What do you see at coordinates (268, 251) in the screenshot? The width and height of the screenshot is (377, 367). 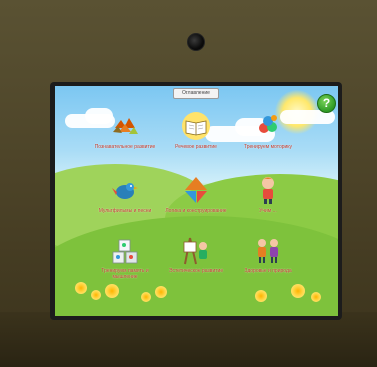 I see `kids-icon` at bounding box center [268, 251].